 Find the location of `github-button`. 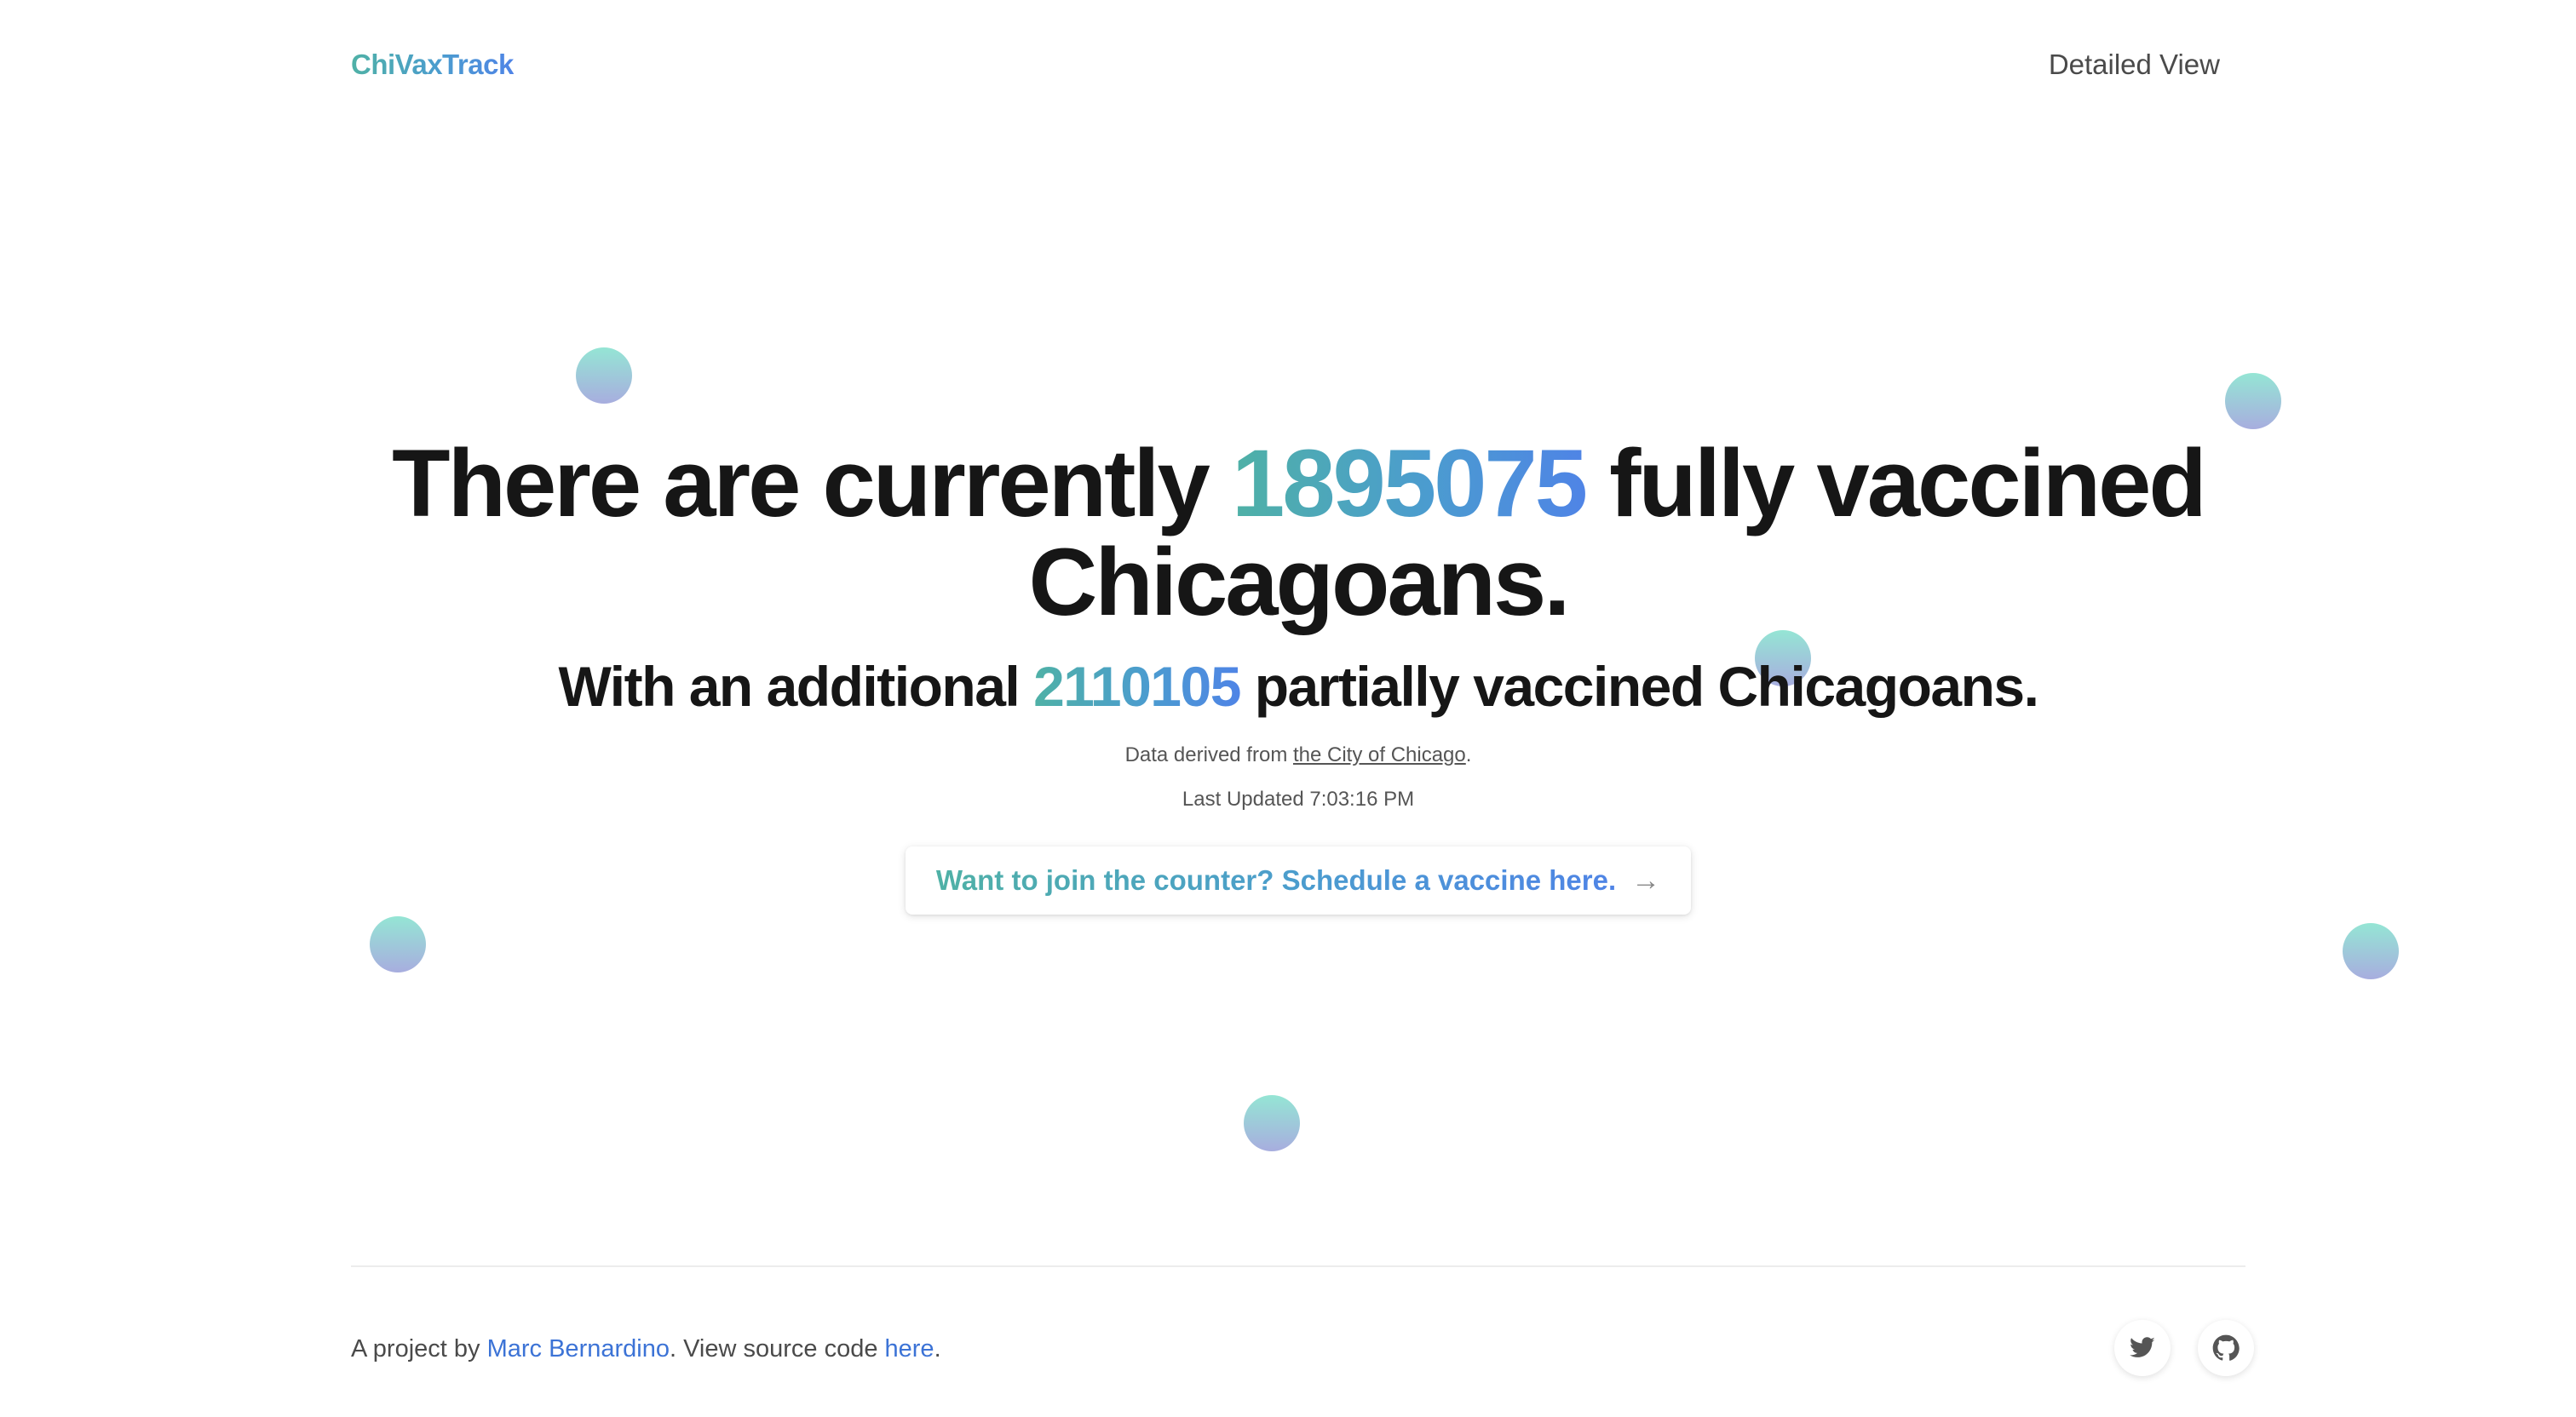

github-button is located at coordinates (2226, 1348).